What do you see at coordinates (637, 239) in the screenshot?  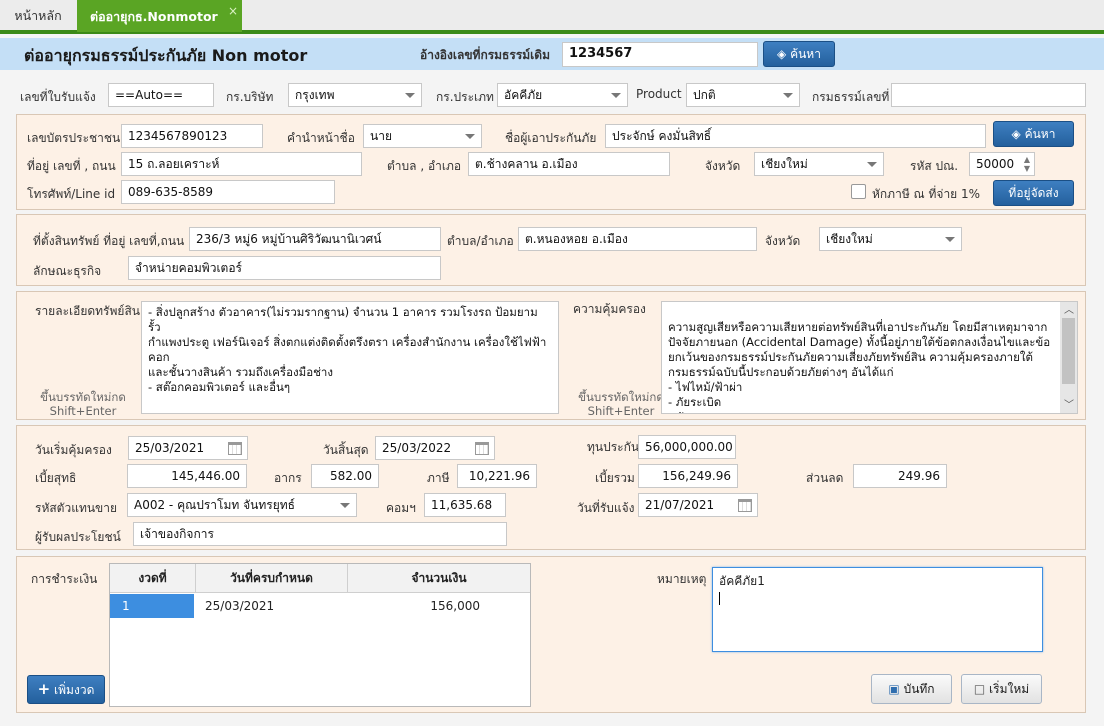 I see `asset-subdistrict-input: ต.หนองหอย อ.เมือง` at bounding box center [637, 239].